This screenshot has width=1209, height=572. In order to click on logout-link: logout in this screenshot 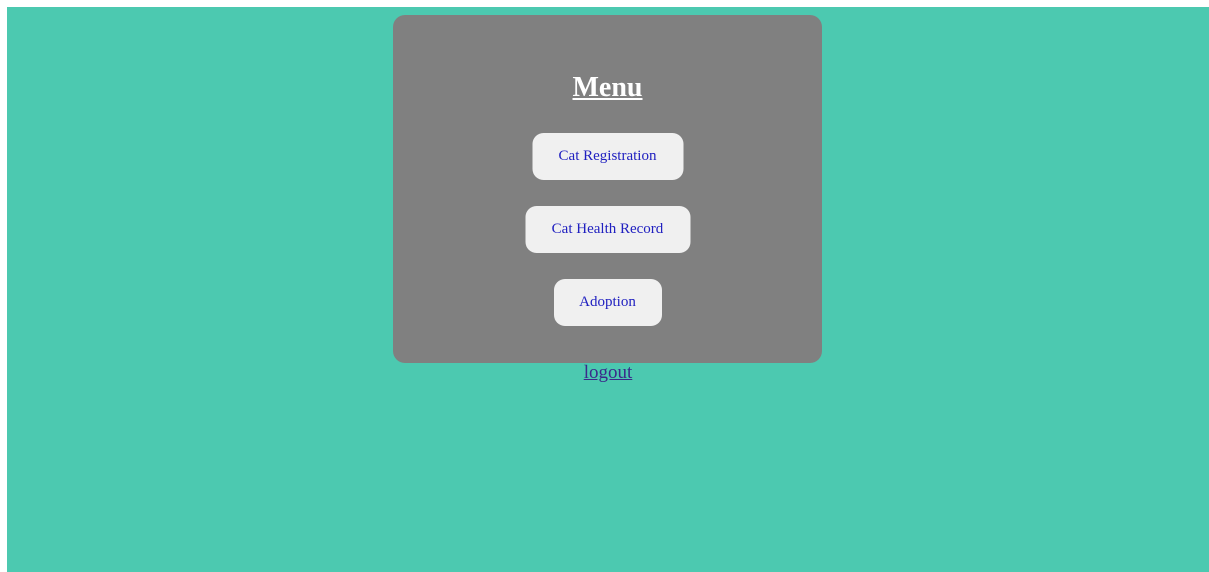, I will do `click(608, 372)`.